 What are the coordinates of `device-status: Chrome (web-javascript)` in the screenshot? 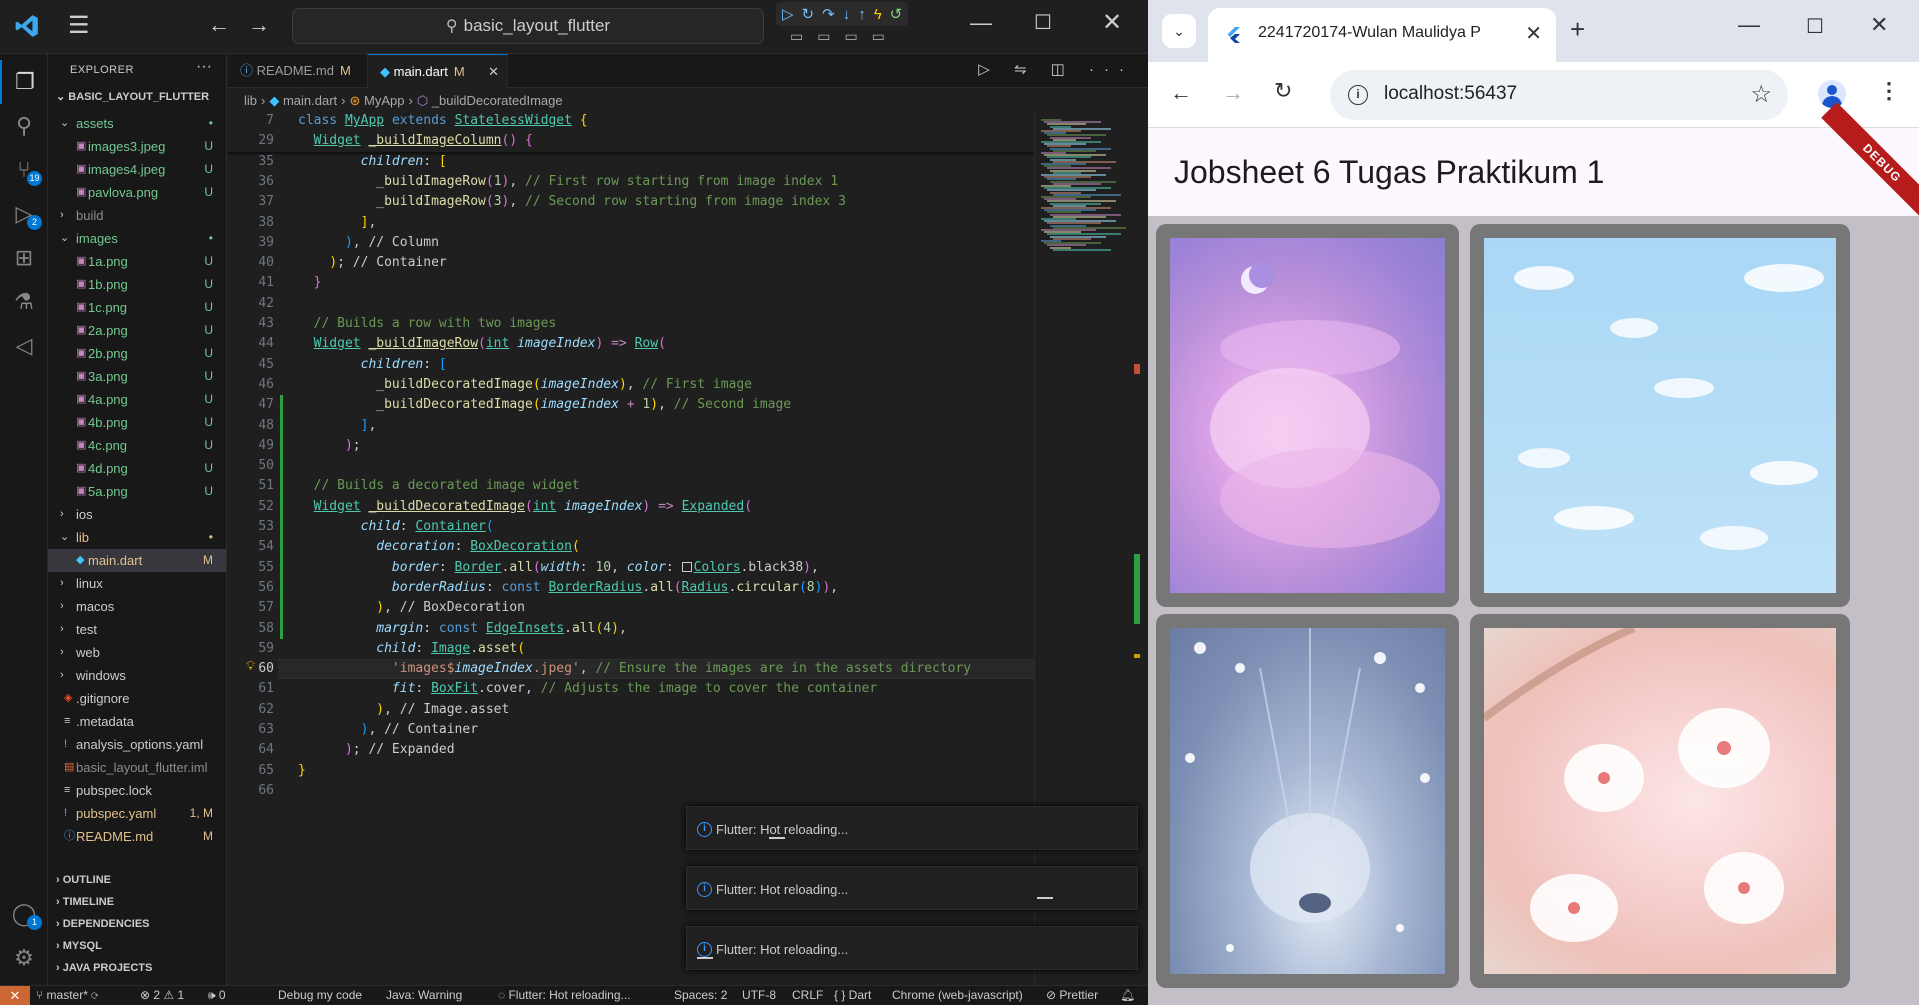 It's located at (957, 995).